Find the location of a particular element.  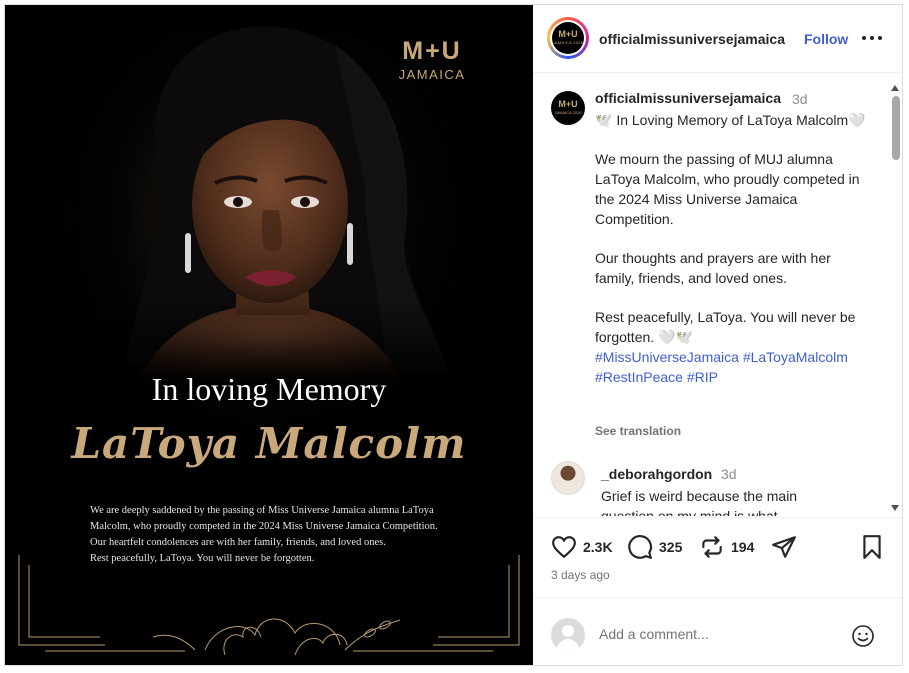

repost-action: 194 is located at coordinates (726, 547).